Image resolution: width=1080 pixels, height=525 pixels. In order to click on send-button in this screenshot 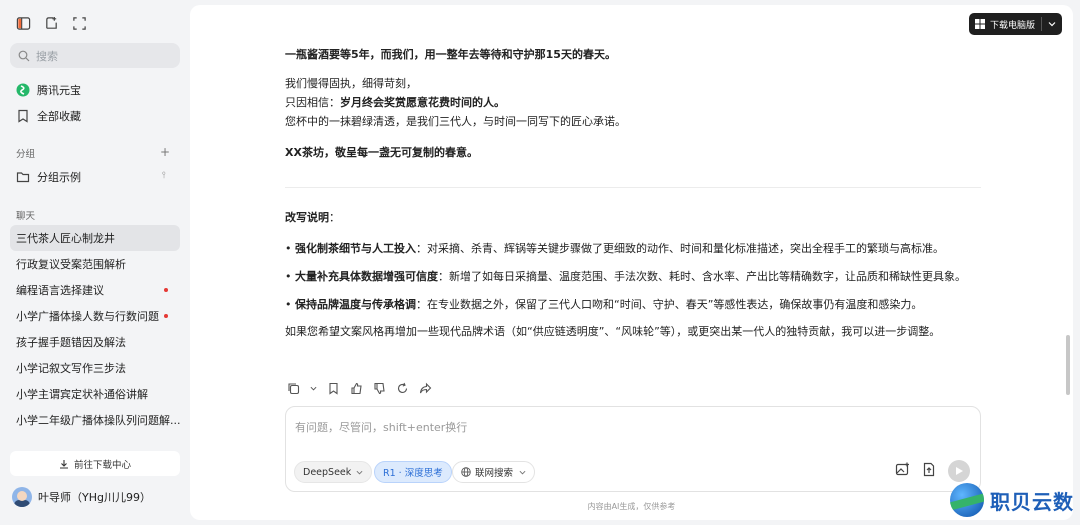, I will do `click(959, 471)`.